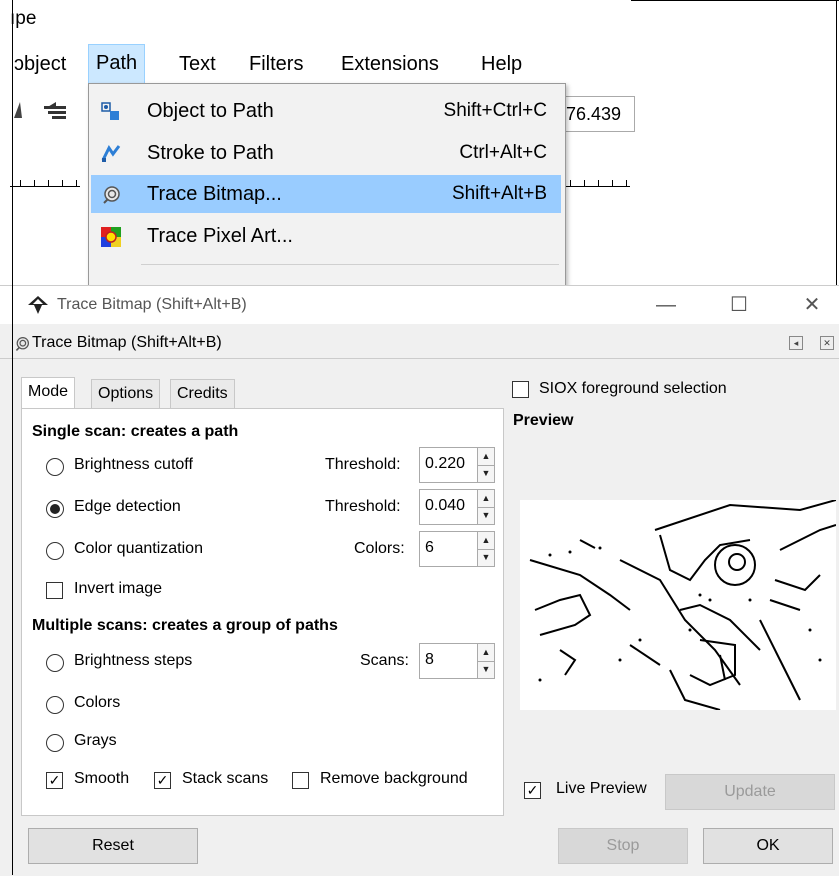 This screenshot has height=876, width=839. What do you see at coordinates (133, 464) in the screenshot?
I see `brightness-cutoff-label: Brightness cutoff` at bounding box center [133, 464].